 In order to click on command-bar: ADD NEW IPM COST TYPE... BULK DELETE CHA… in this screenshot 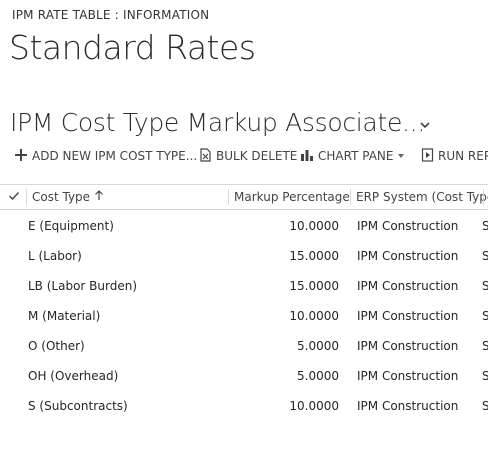, I will do `click(244, 157)`.